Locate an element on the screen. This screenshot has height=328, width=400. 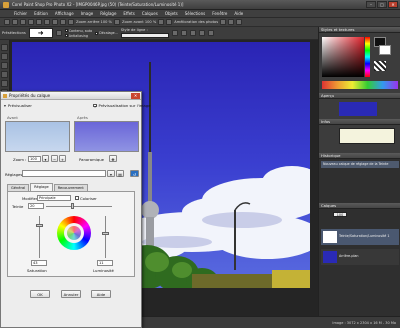
dialog-close-button: ✕ is located at coordinates (135, 96).